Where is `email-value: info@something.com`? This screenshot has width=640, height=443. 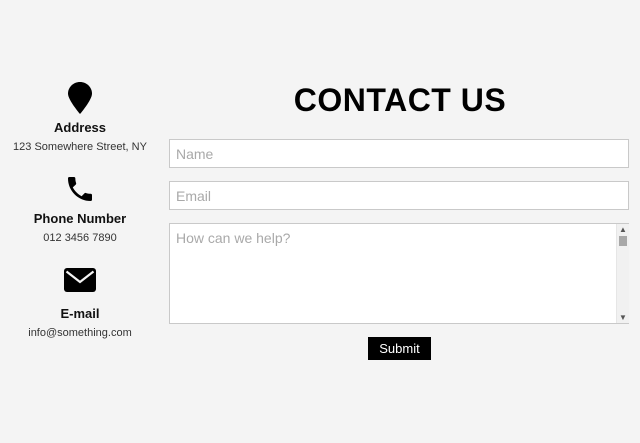 email-value: info@something.com is located at coordinates (80, 333).